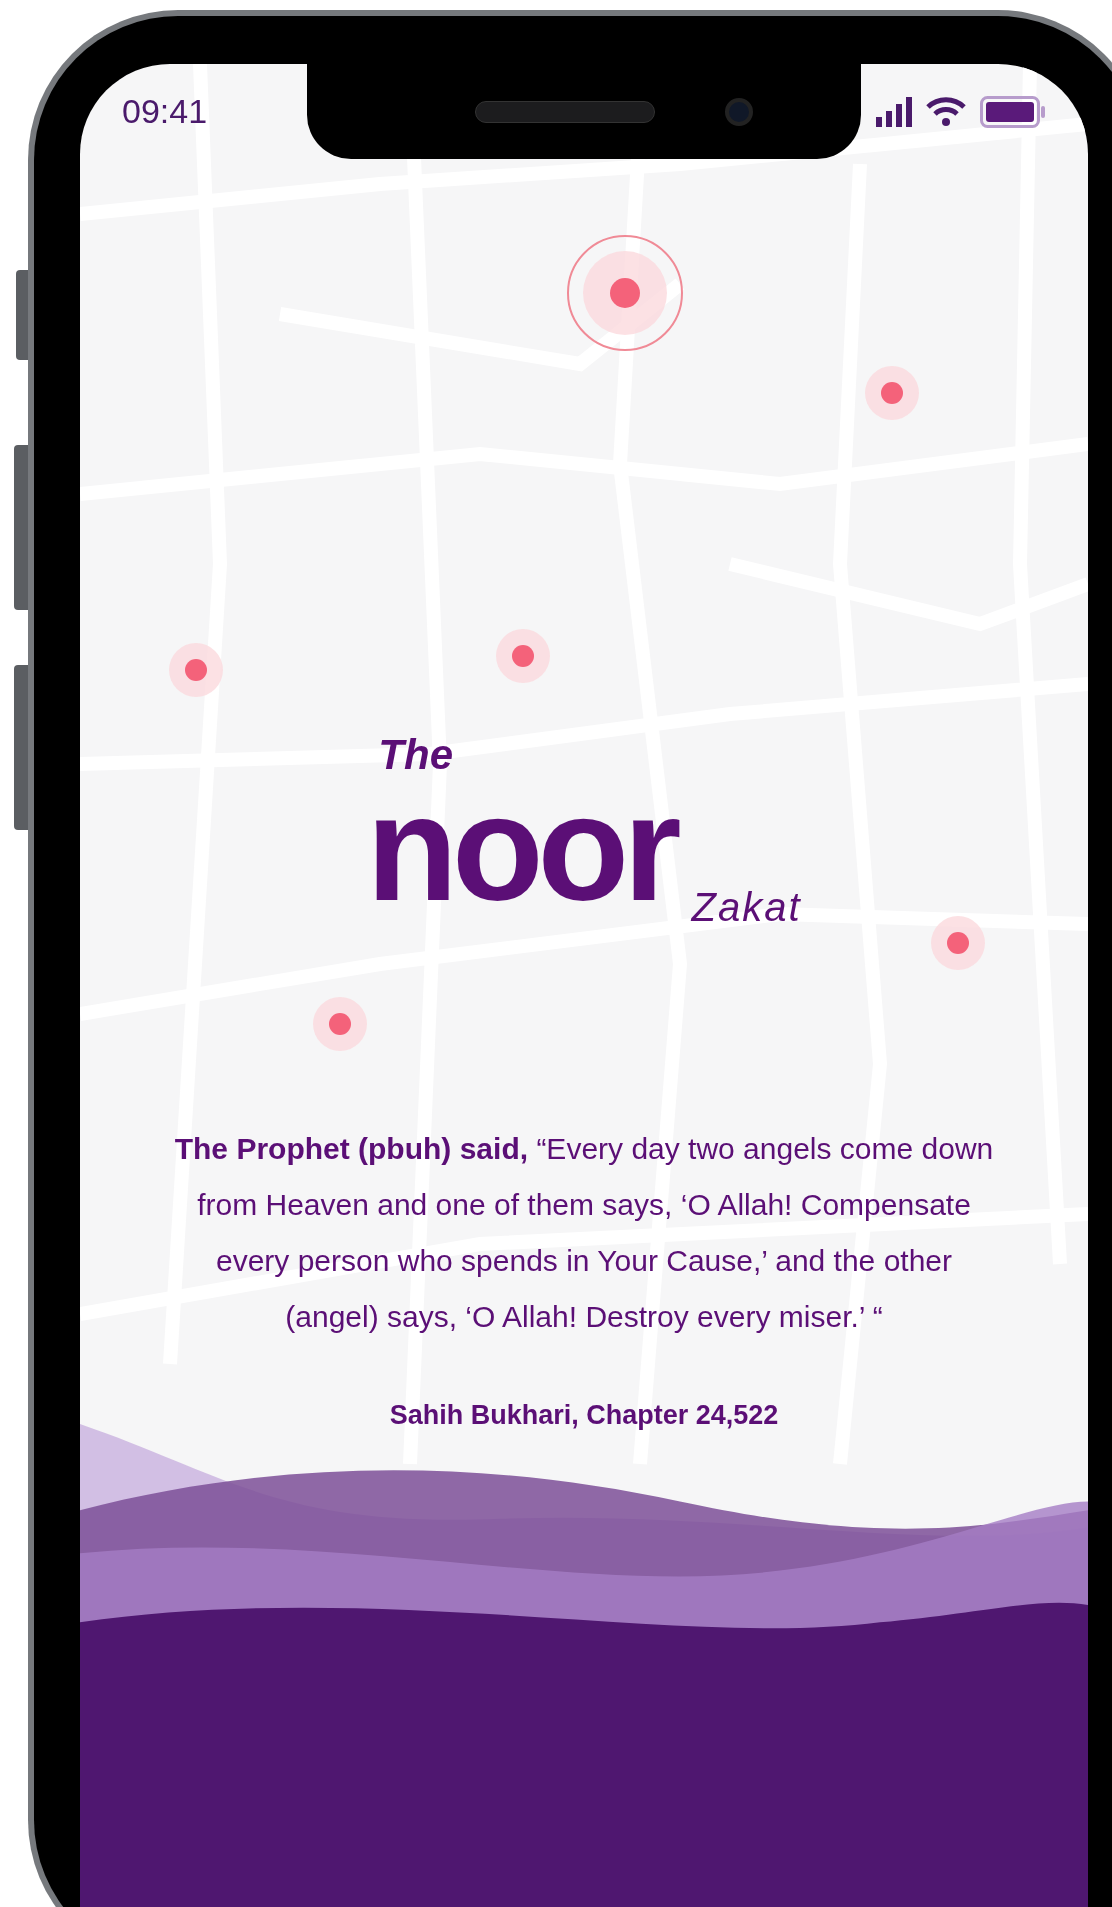 The height and width of the screenshot is (1907, 1112). I want to click on hadith-quote: The Prophet (pbuh) said, “Every day two angels come down from Heaven and one of them says, ‘O Allah! Compensate every person who spends in Your Cause,’ and the other (angel) says, ‘O Allah! Destroy every miser.’ “, so click(584, 1233).